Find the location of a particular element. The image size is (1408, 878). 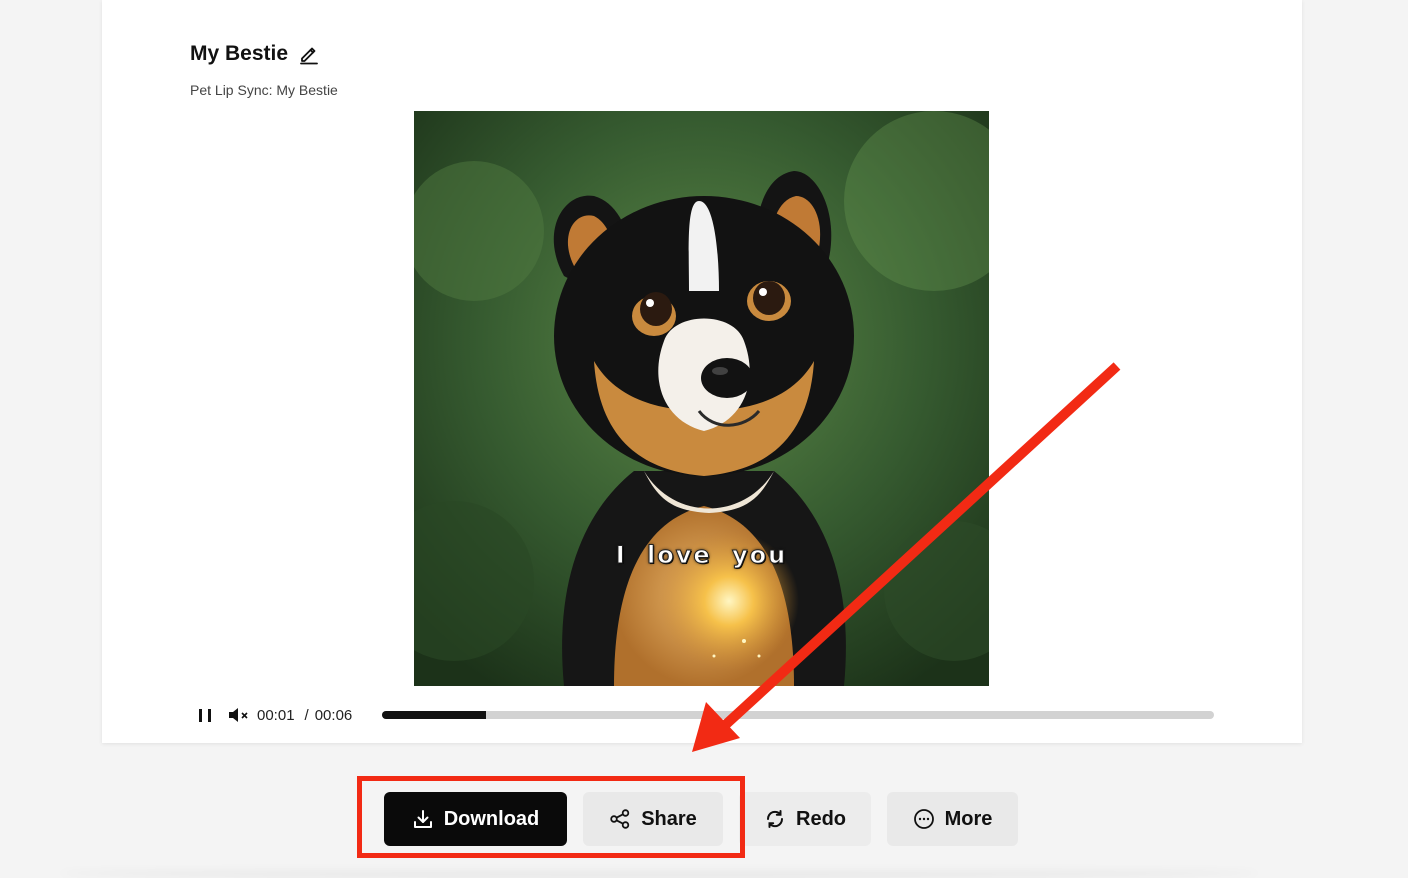

more-button: More is located at coordinates (952, 819).